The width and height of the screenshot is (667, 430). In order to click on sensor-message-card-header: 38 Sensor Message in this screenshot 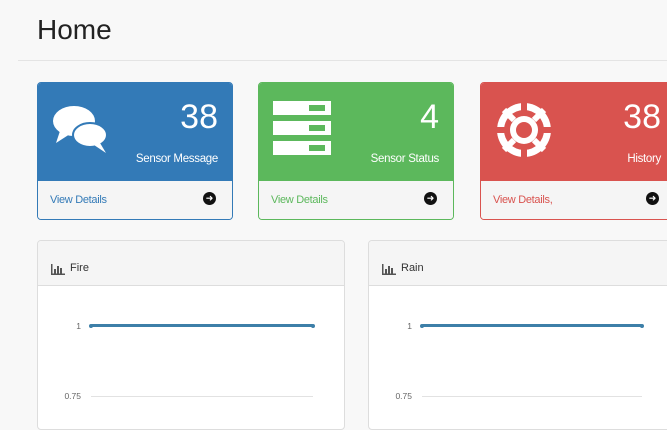, I will do `click(135, 132)`.